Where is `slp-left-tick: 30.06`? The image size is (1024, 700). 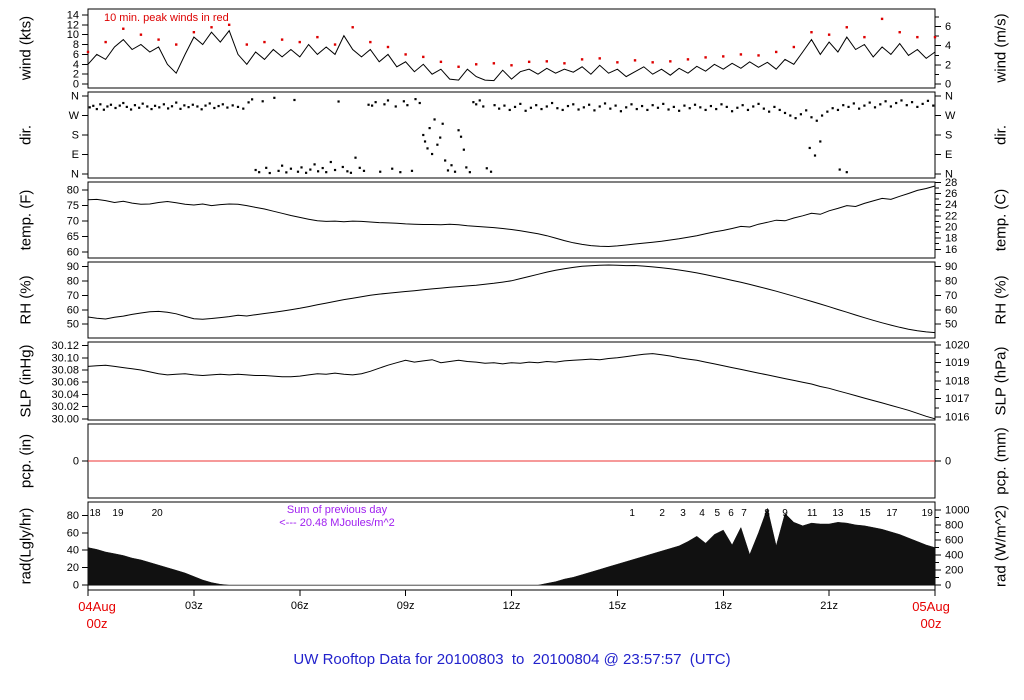 slp-left-tick: 30.06 is located at coordinates (65, 383).